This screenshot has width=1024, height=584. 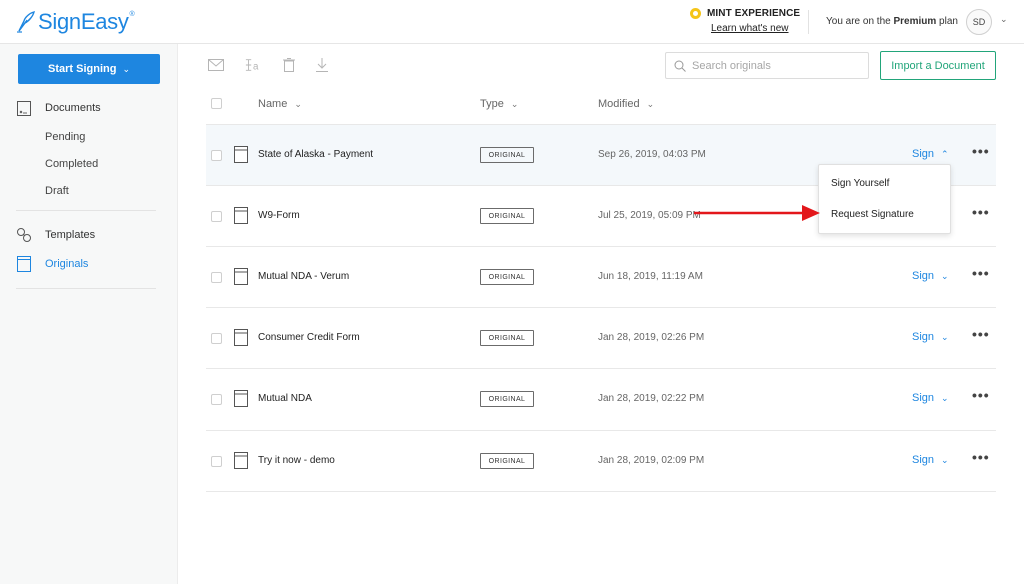 I want to click on modified-date: Sep 26, 2019, 04:03 PM, so click(x=652, y=154).